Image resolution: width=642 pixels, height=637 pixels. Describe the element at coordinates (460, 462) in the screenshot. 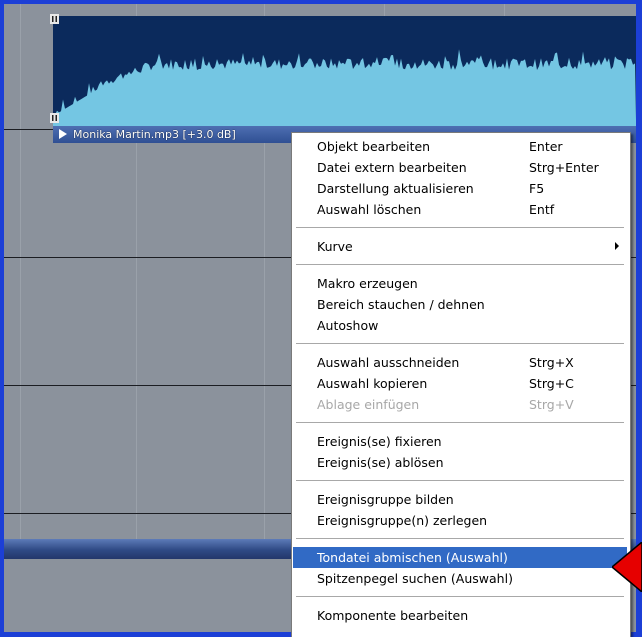

I see `menu-item-ereignis-se-ablösen: Ereignis(se) ablösen` at that location.